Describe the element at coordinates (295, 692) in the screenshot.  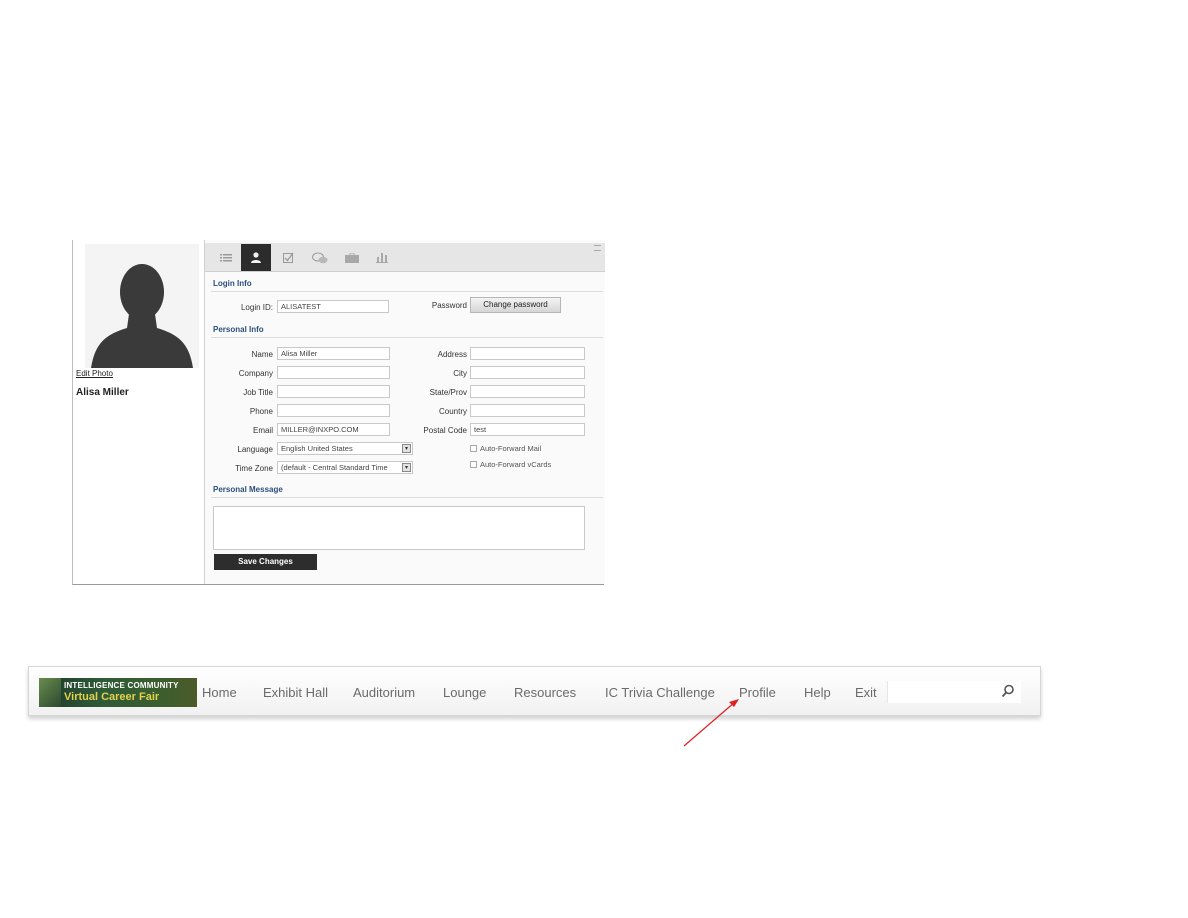
I see `nav-item-exhibit-hall: Exhibit Hall` at that location.